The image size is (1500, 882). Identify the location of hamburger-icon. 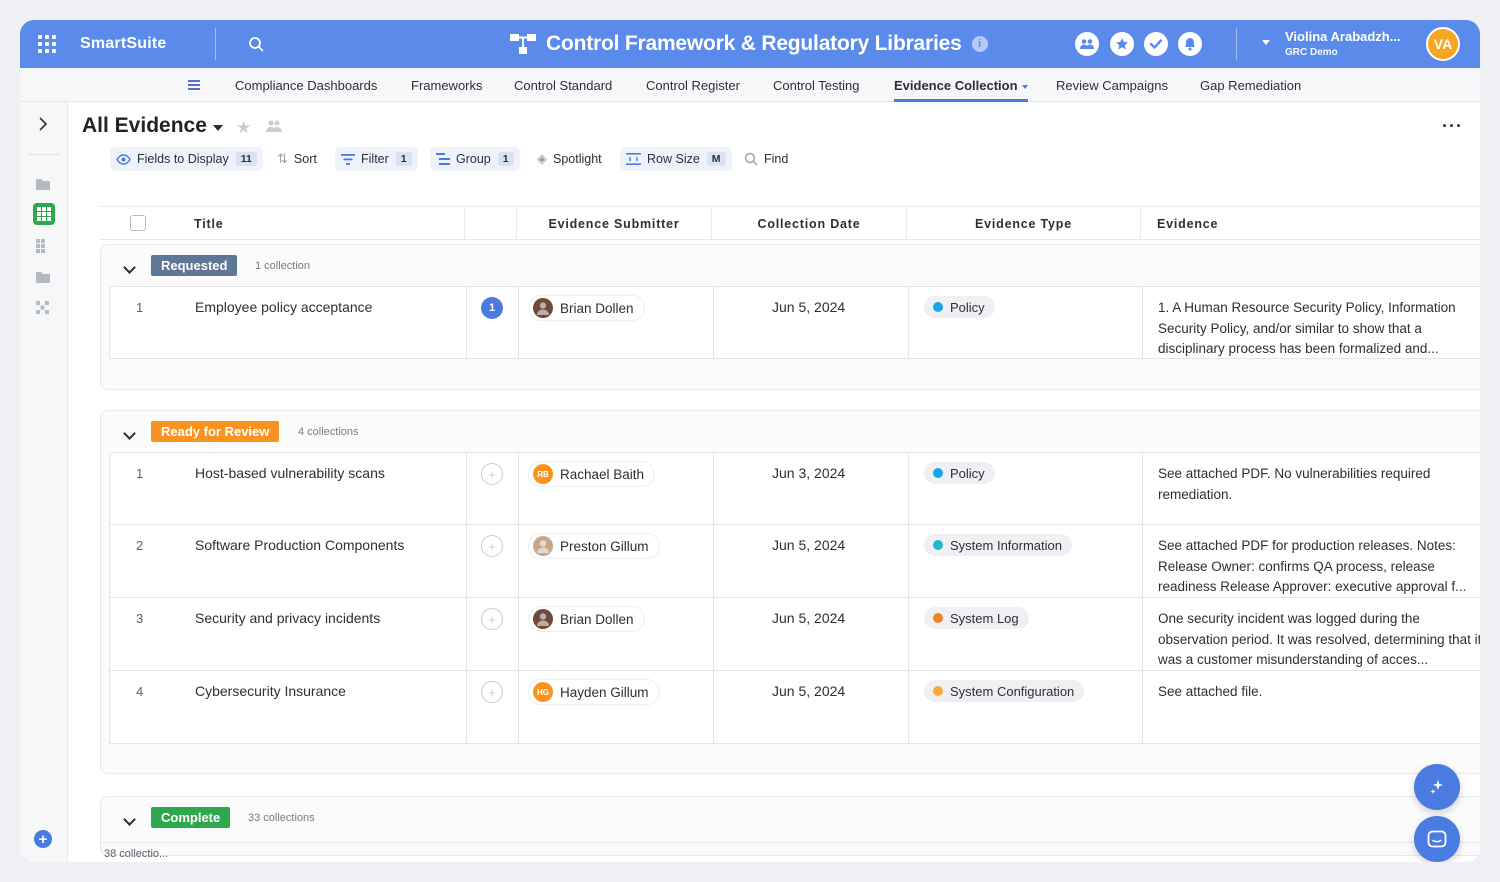
(194, 85).